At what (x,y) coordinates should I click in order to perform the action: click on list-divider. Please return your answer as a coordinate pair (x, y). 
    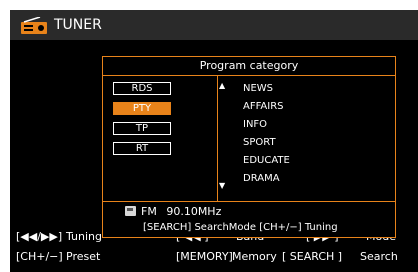
    Looking at the image, I should click on (217, 138).